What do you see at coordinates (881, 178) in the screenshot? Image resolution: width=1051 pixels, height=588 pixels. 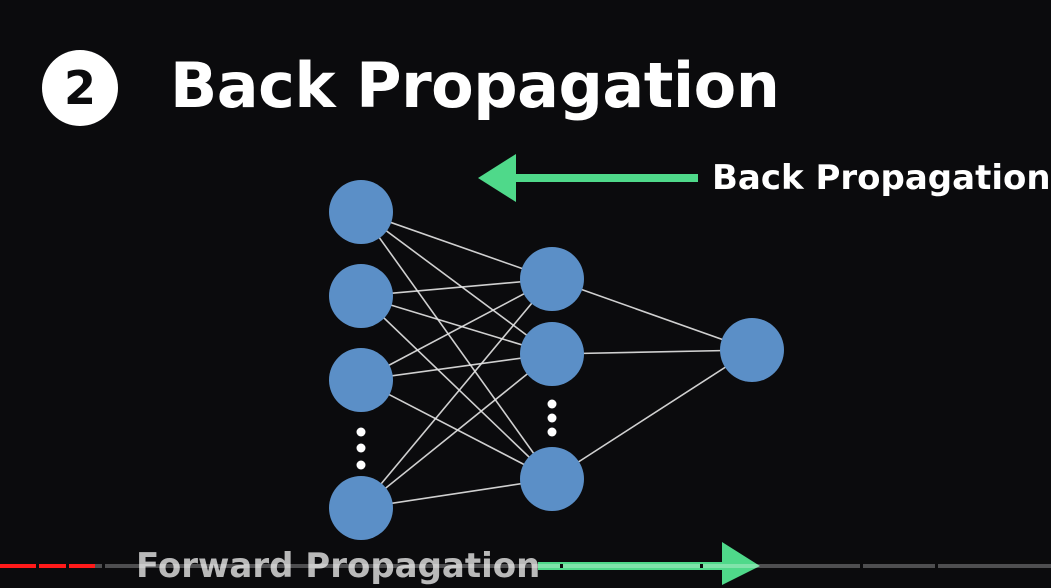 I see `back-propagation-label: Back Propagation` at bounding box center [881, 178].